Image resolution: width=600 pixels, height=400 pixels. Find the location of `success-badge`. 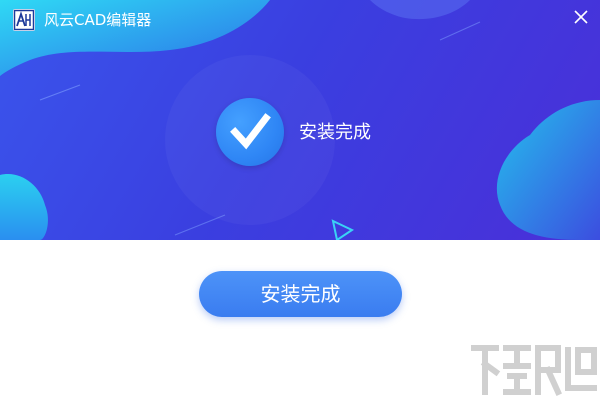

success-badge is located at coordinates (250, 132).